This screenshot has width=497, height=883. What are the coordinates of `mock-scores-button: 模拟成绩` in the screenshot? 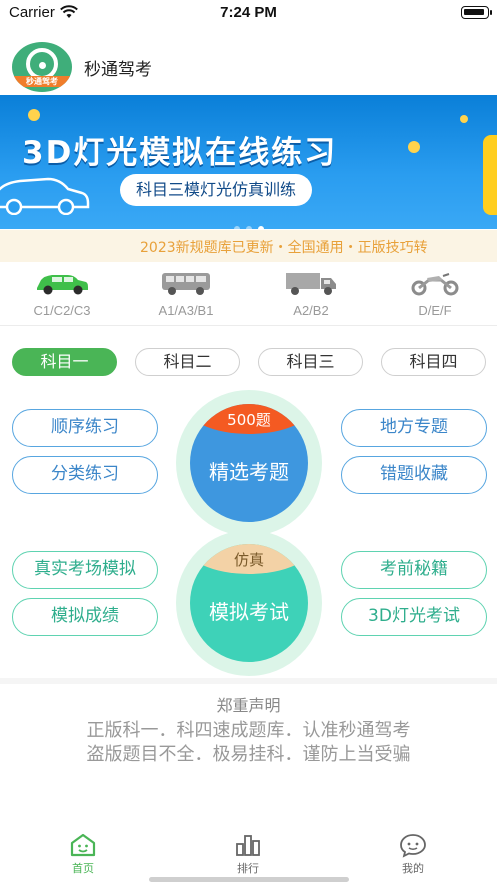 It's located at (85, 617).